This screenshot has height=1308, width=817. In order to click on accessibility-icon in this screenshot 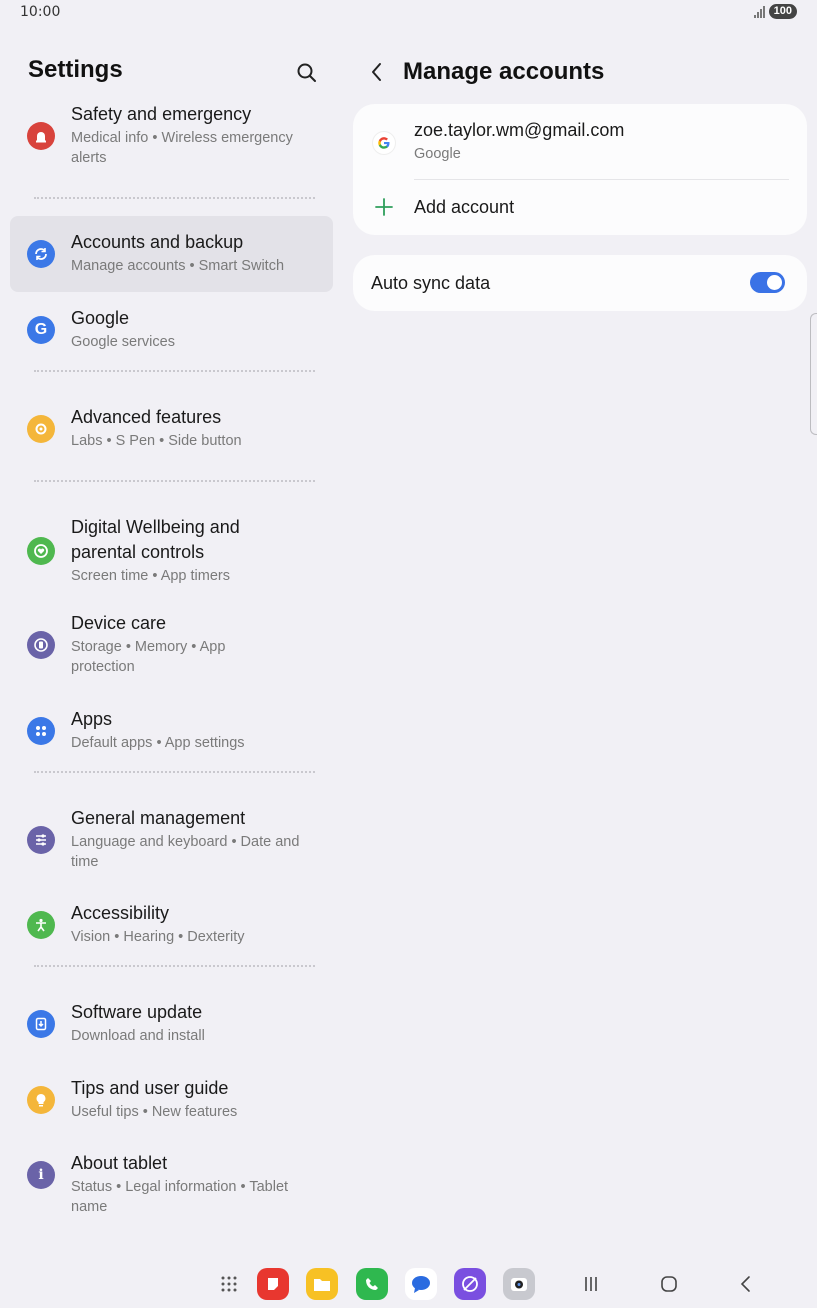, I will do `click(41, 925)`.